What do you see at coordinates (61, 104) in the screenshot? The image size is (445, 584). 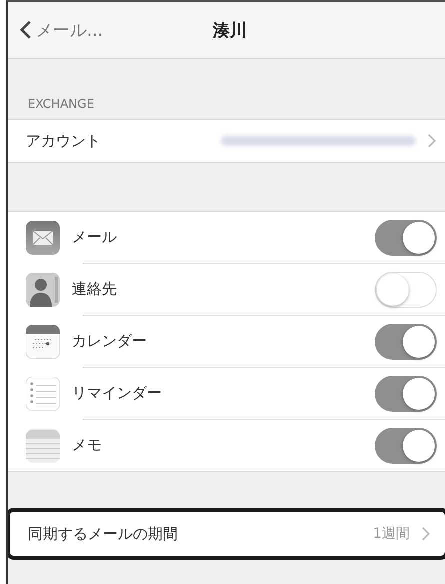 I see `section-header: EXCHANGE` at bounding box center [61, 104].